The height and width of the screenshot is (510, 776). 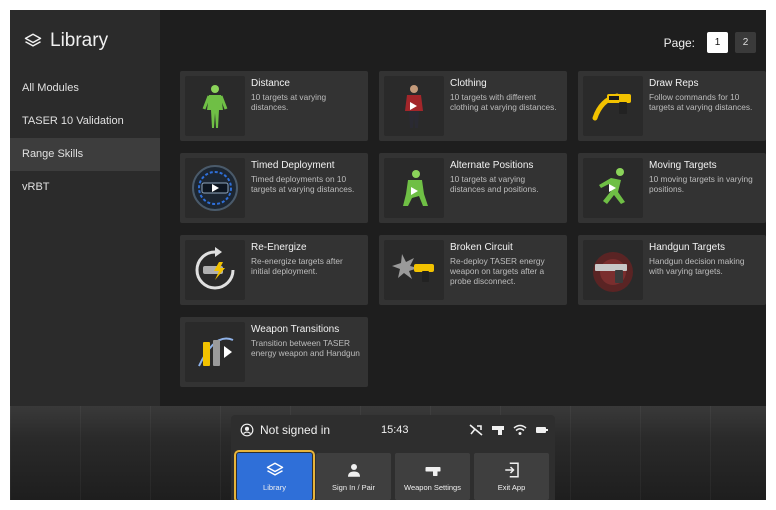 What do you see at coordinates (289, 102) in the screenshot?
I see `module-description: 10 targets at varying distances.` at bounding box center [289, 102].